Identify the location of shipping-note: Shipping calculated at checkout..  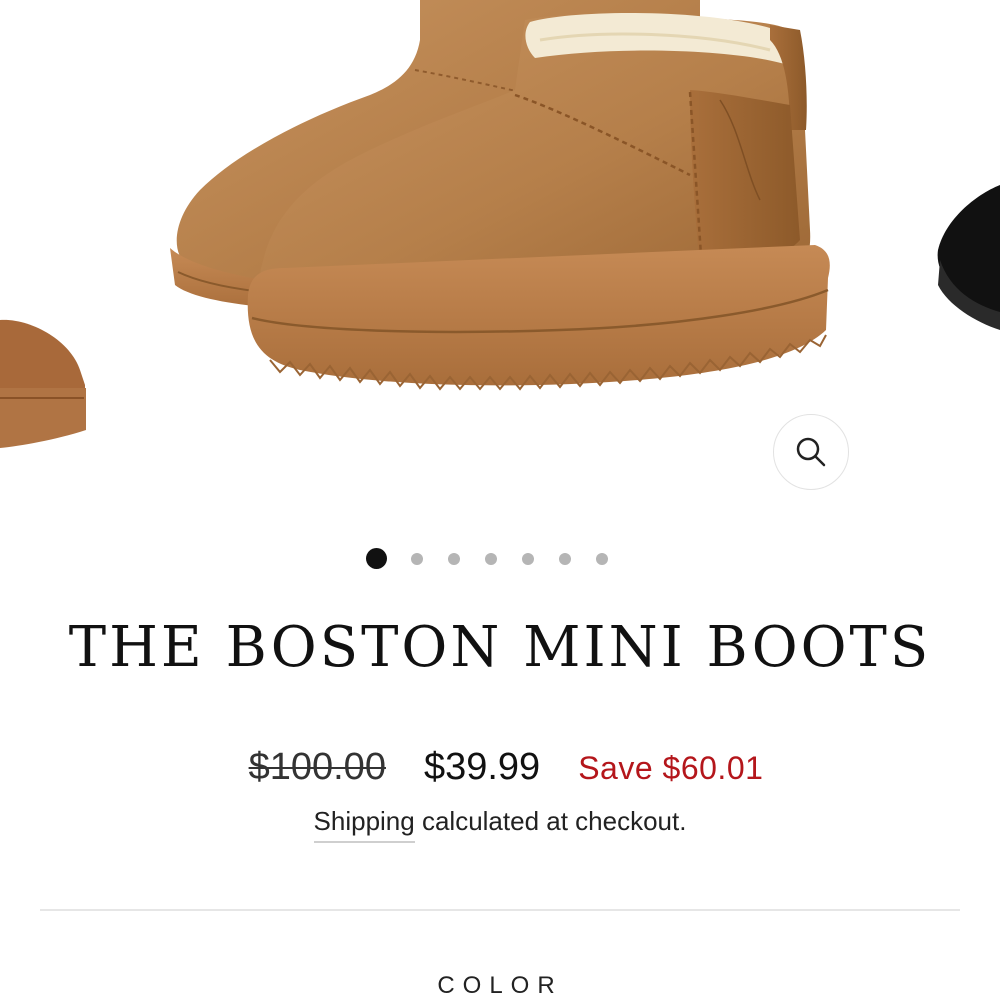
(500, 824).